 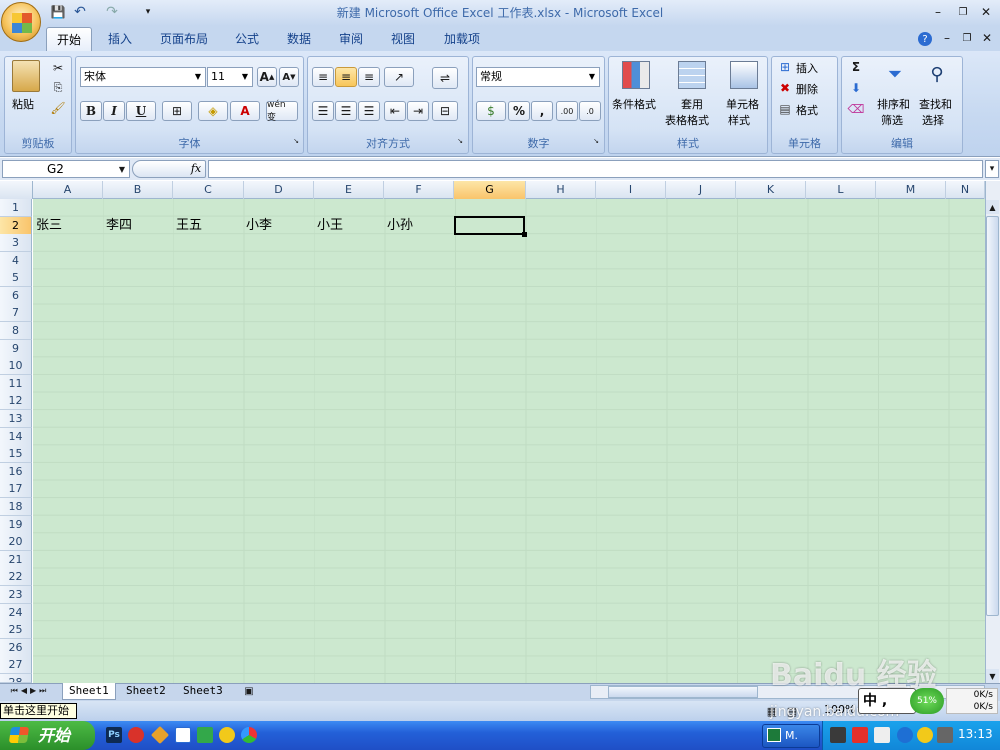 What do you see at coordinates (146, 691) in the screenshot?
I see `sheet-tab-2: Sheet2` at bounding box center [146, 691].